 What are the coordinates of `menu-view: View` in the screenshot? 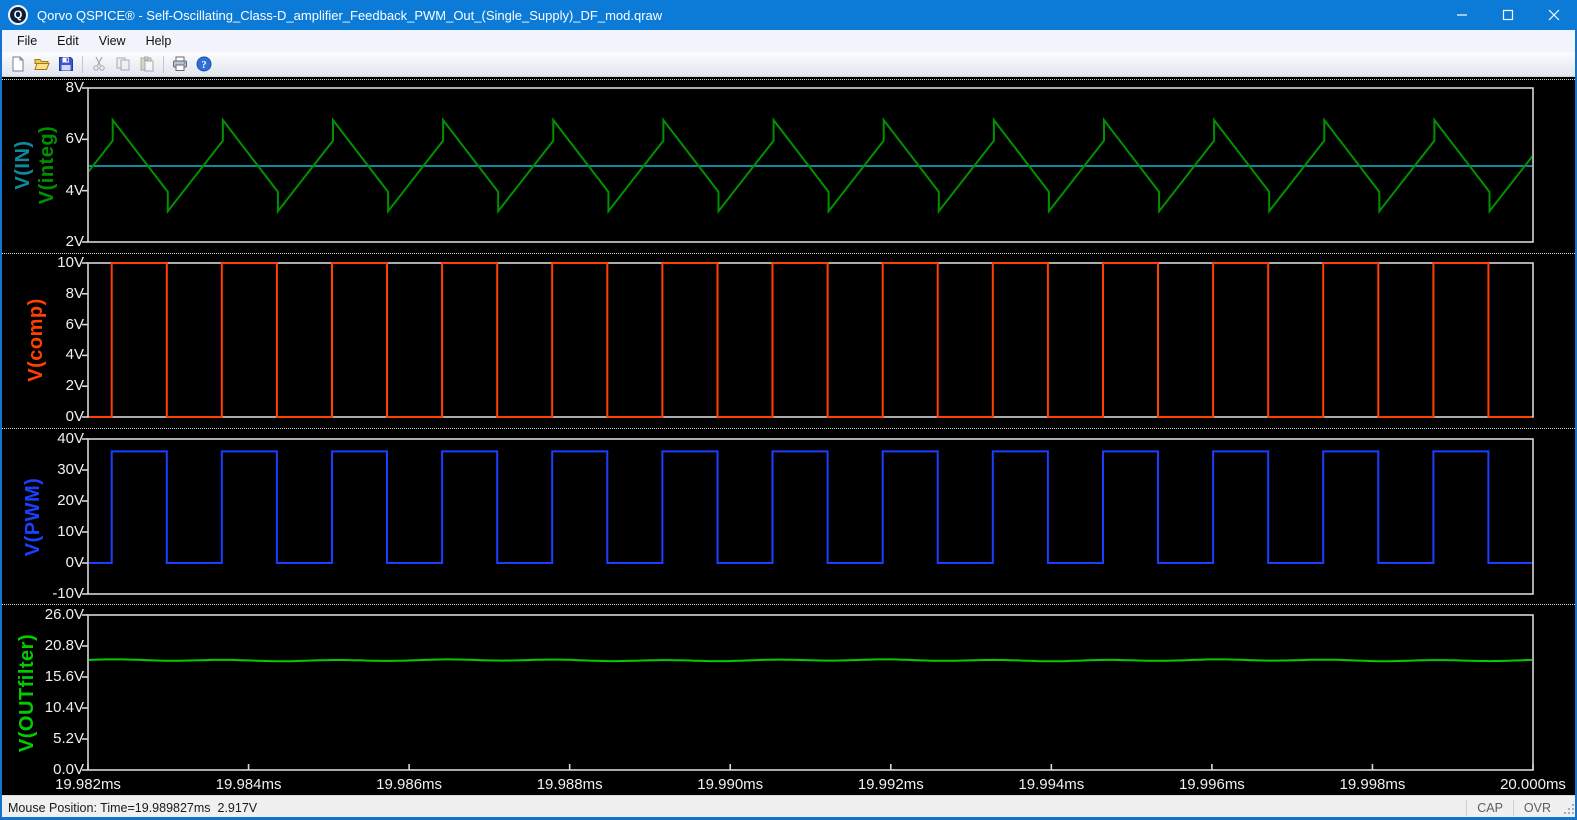 It's located at (112, 41).